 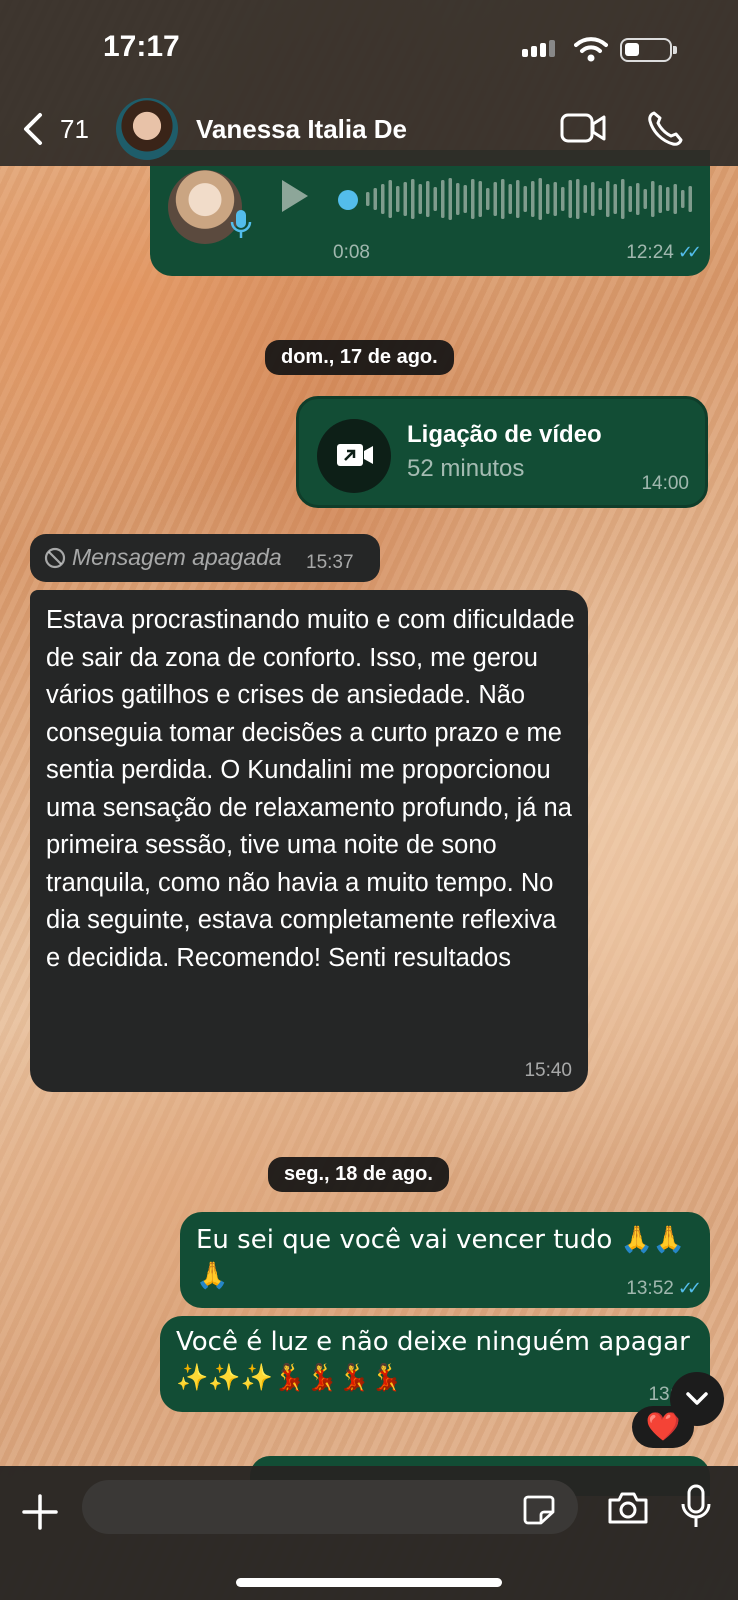 I want to click on deleted-icon, so click(x=55, y=558).